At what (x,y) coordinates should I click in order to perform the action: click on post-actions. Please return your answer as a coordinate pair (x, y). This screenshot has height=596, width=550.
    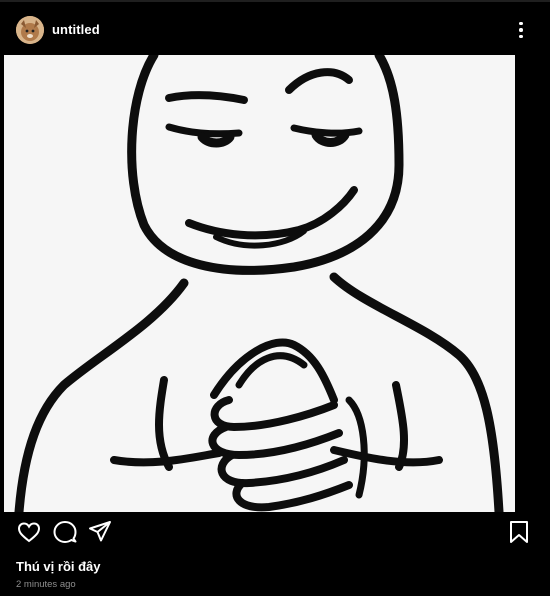
    Looking at the image, I should click on (275, 532).